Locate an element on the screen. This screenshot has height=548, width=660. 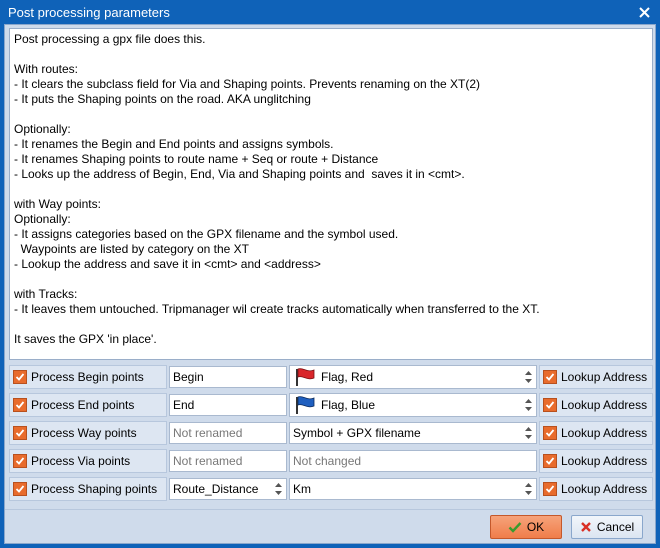
end-symbol-value: Flag, Blue is located at coordinates (348, 405).